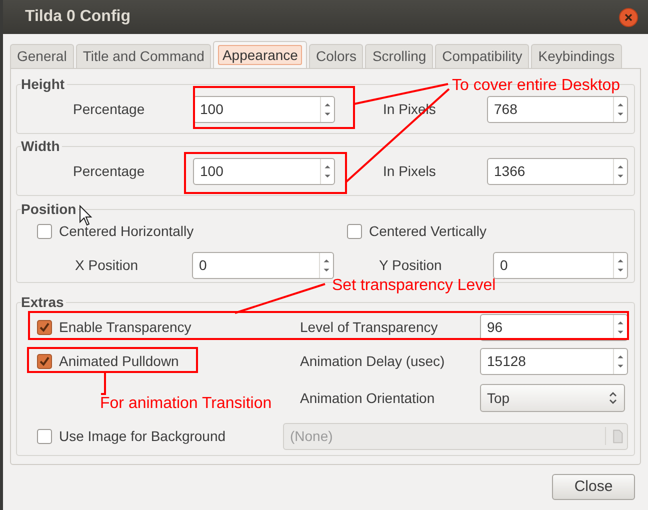 This screenshot has width=648, height=510. I want to click on close-icon, so click(628, 17).